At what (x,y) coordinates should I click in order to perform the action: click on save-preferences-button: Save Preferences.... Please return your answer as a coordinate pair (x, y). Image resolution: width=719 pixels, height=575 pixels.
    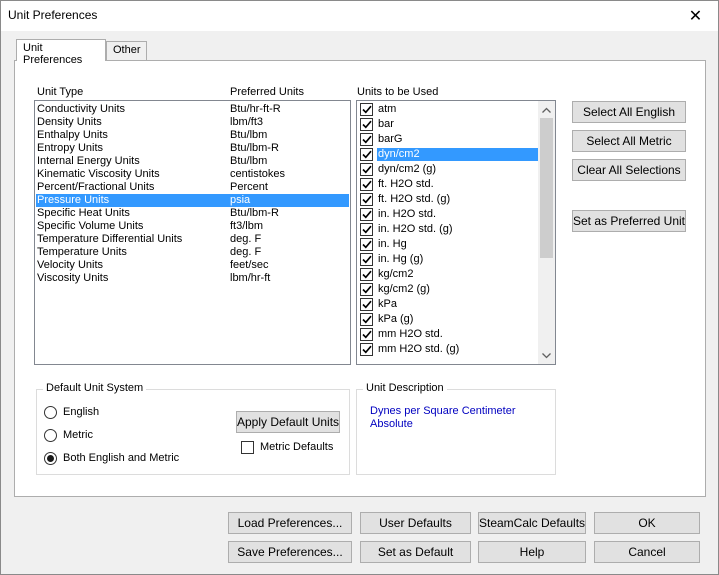
    Looking at the image, I should click on (290, 552).